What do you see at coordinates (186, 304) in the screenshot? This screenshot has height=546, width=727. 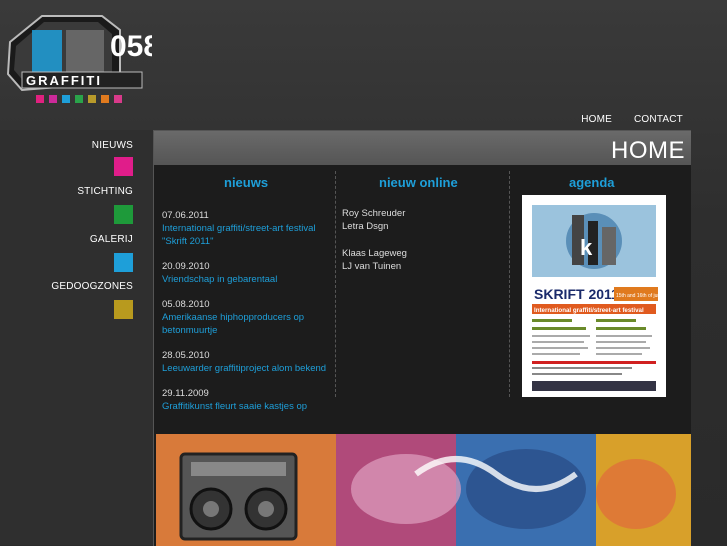 I see `news-date: 05.08.2010` at bounding box center [186, 304].